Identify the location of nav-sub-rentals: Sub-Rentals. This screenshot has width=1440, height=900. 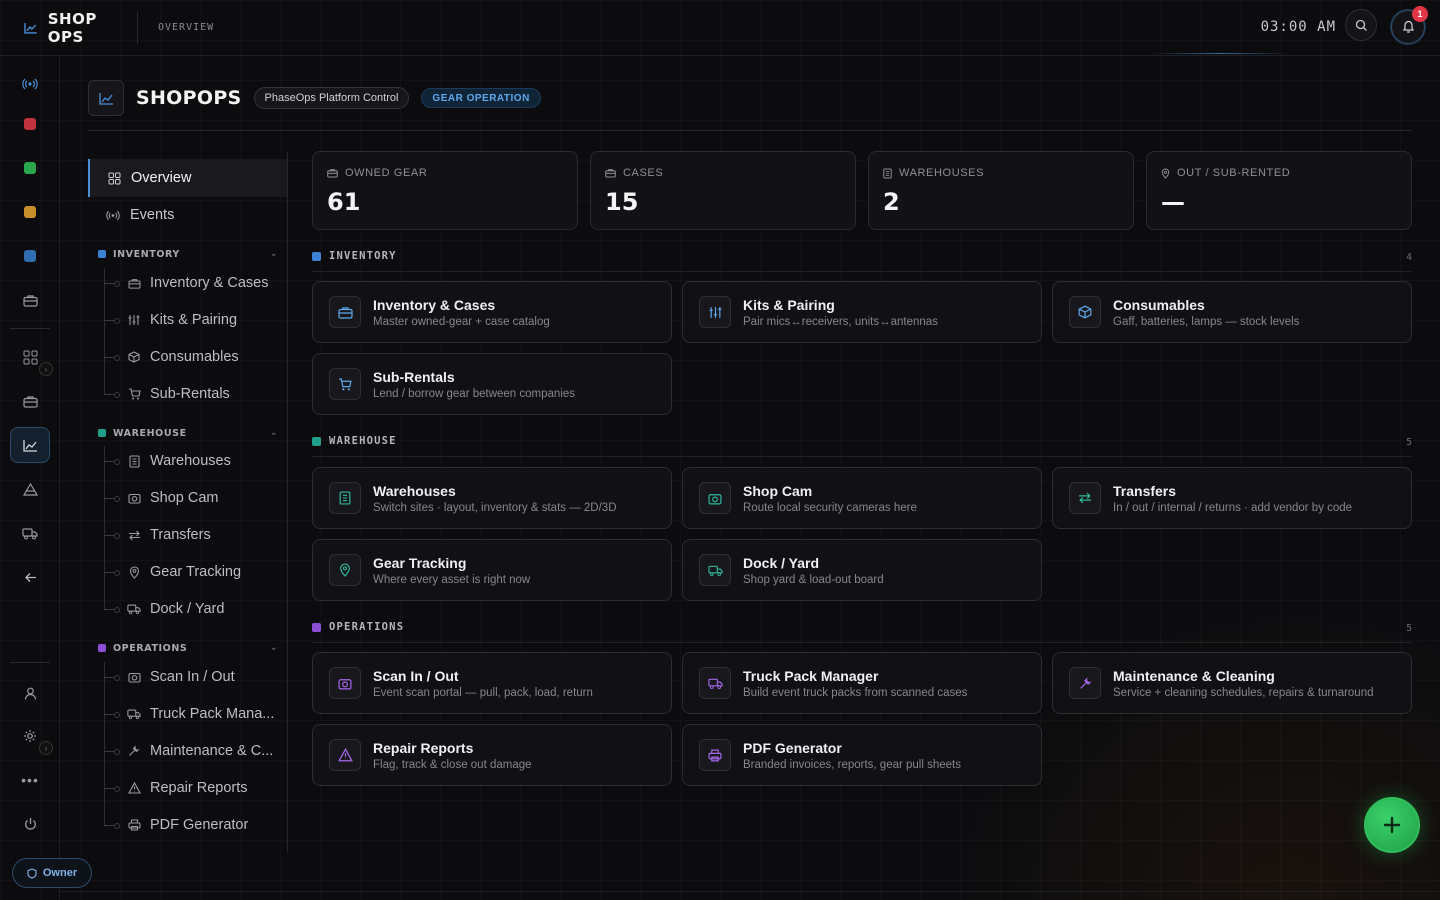
(167, 394).